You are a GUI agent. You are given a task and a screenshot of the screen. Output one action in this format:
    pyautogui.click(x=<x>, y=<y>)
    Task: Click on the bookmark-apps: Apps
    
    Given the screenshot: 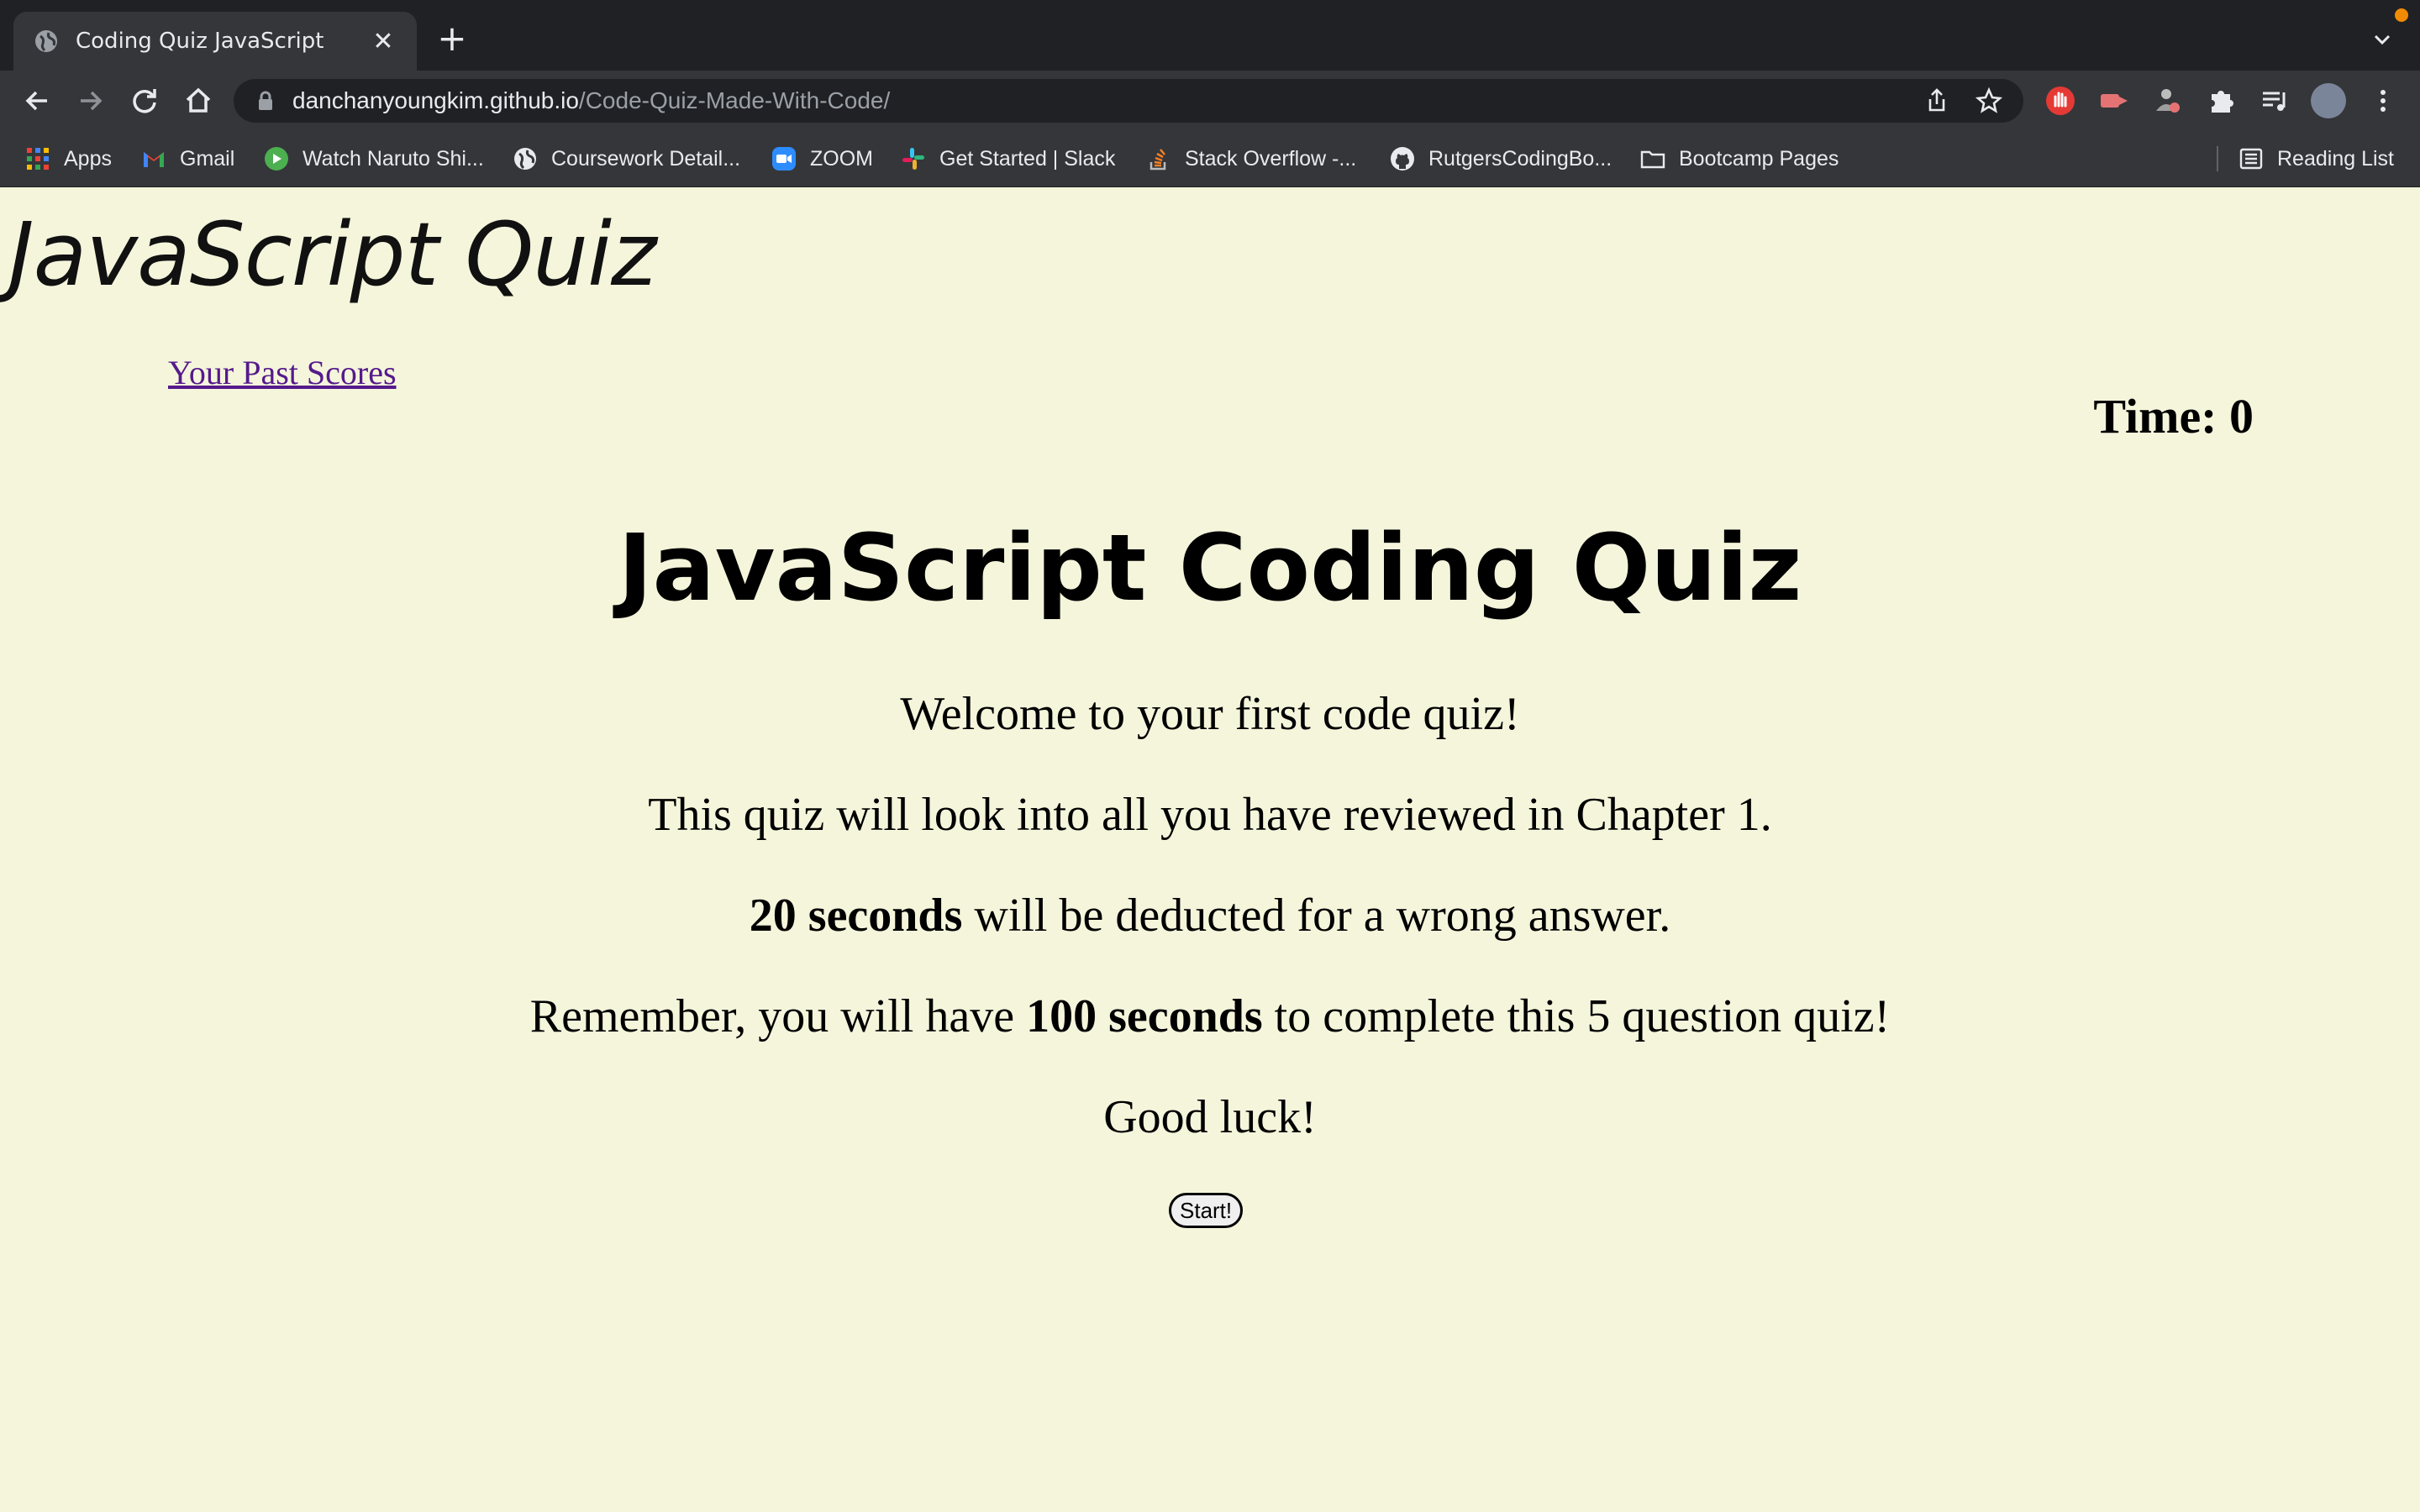 What is the action you would take?
    pyautogui.click(x=68, y=159)
    